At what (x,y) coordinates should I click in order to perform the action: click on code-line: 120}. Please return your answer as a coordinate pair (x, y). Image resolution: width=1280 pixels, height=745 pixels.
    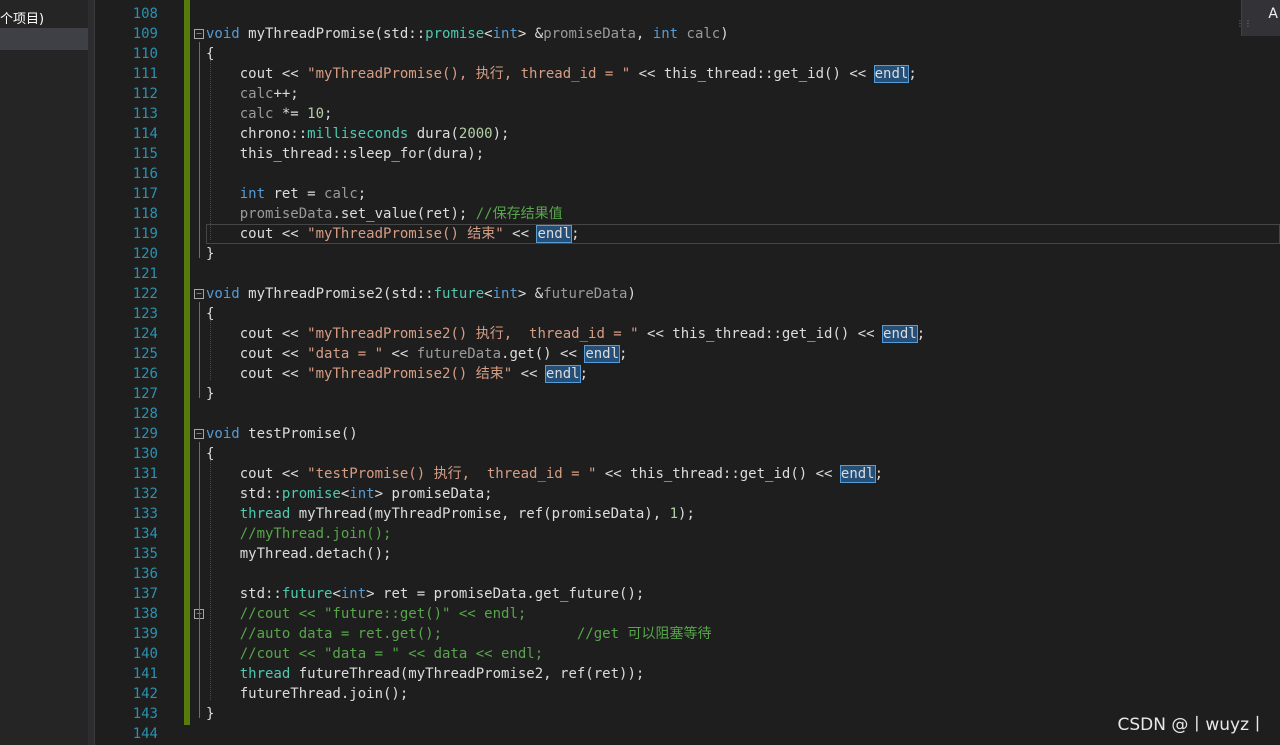
    Looking at the image, I should click on (699, 254).